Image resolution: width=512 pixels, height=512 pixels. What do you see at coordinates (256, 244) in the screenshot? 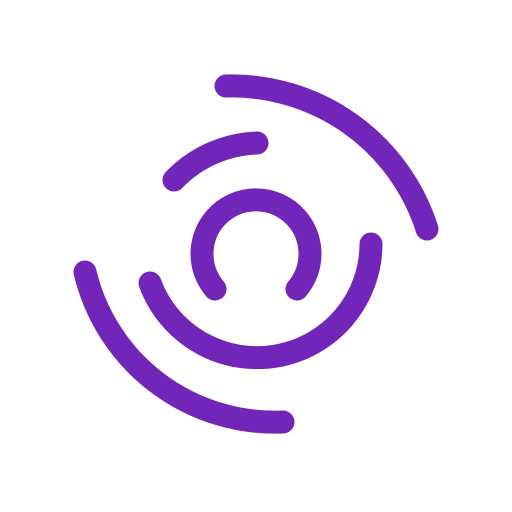
I see `inner-arc` at bounding box center [256, 244].